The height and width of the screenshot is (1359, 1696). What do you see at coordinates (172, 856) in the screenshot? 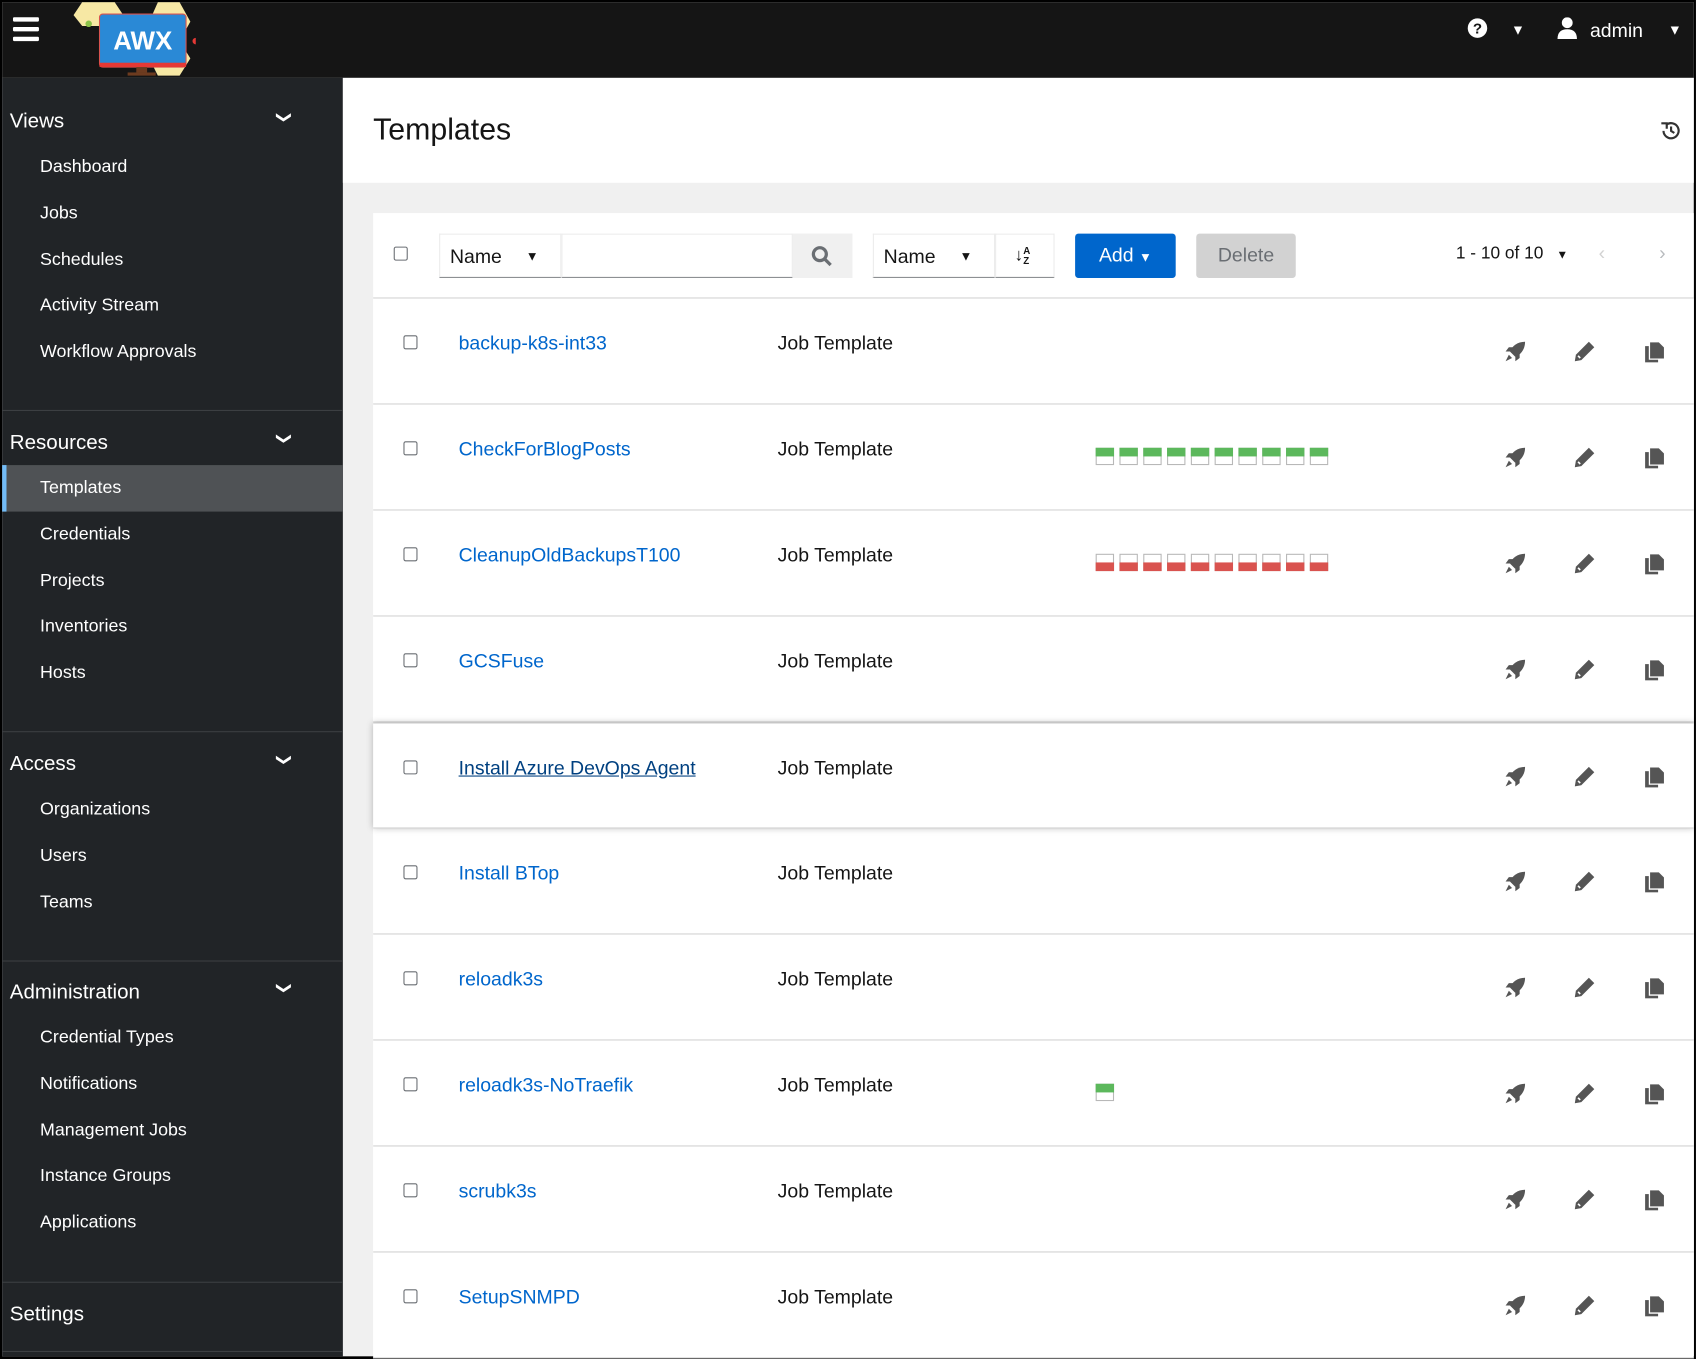
I see `sidebar-item-users: Users` at bounding box center [172, 856].